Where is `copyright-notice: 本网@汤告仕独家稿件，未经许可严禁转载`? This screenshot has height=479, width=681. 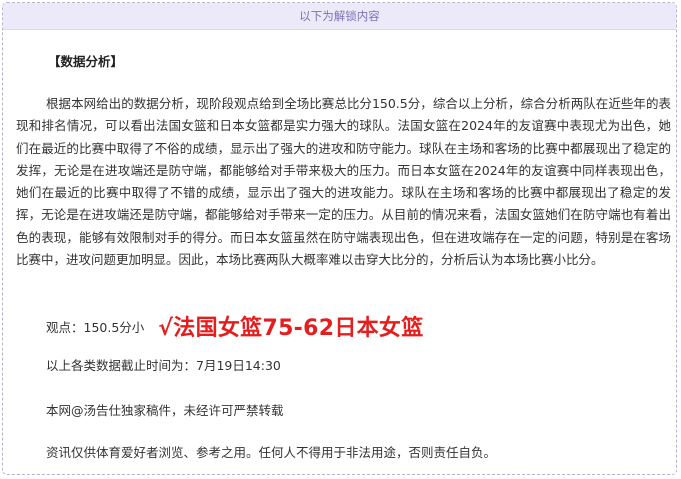 copyright-notice: 本网@汤告仕独家稿件，未经许可严禁转载 is located at coordinates (165, 410).